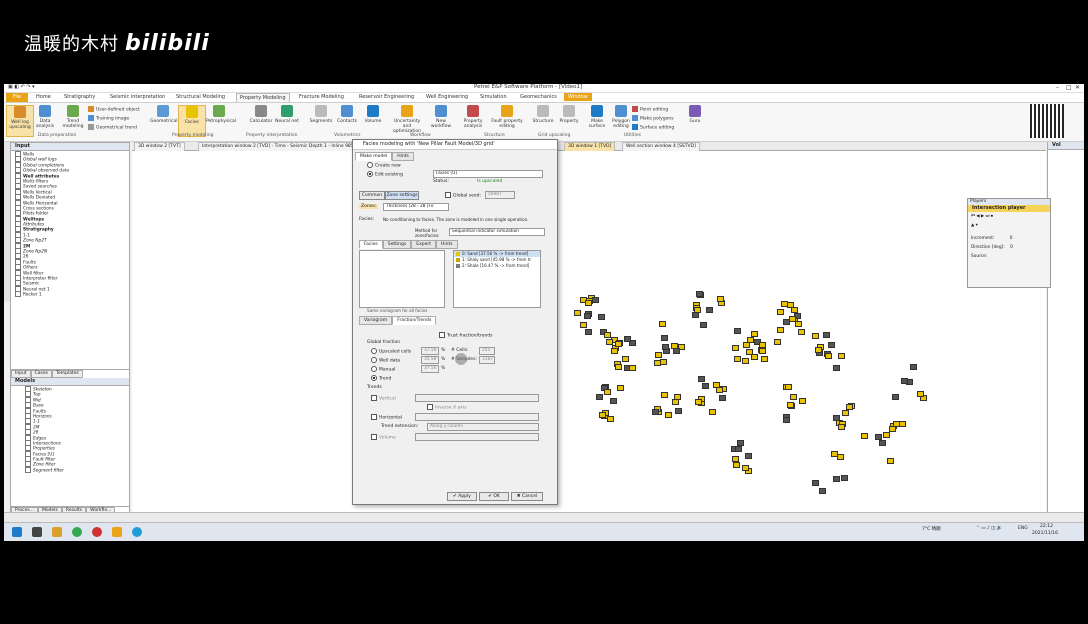  What do you see at coordinates (77, 469) in the screenshot?
I see `app.models_pane-tree-item: Segment filter` at bounding box center [77, 469].